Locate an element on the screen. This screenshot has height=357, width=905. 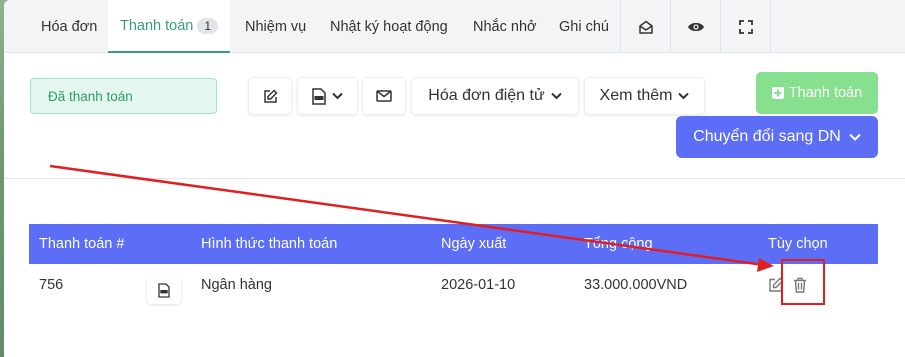
trash-icon is located at coordinates (800, 285).